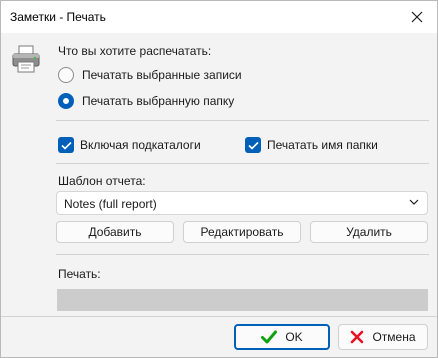  Describe the element at coordinates (357, 337) in the screenshot. I see `cancel-x-icon` at that location.